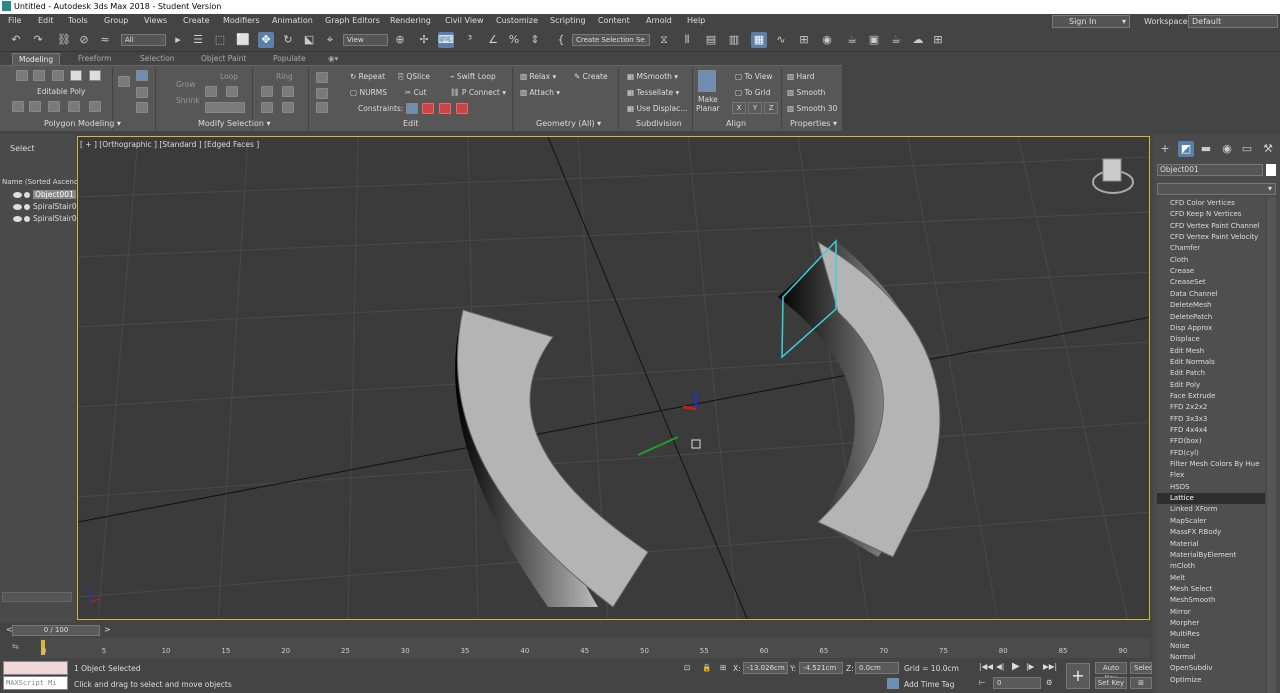 The width and height of the screenshot is (1280, 693). I want to click on select-object-icon: ▸, so click(178, 40).